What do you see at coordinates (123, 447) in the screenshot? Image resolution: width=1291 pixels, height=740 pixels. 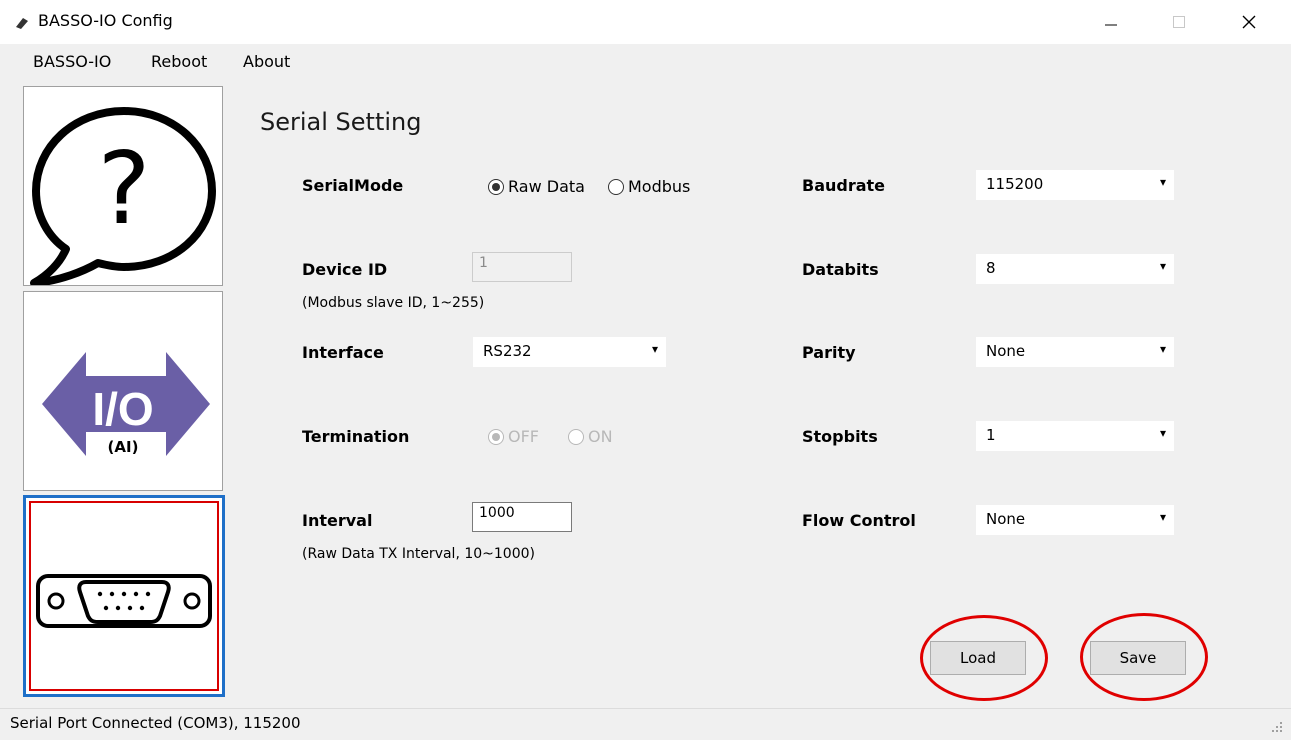 I see `io-sub-label: (AI)` at bounding box center [123, 447].